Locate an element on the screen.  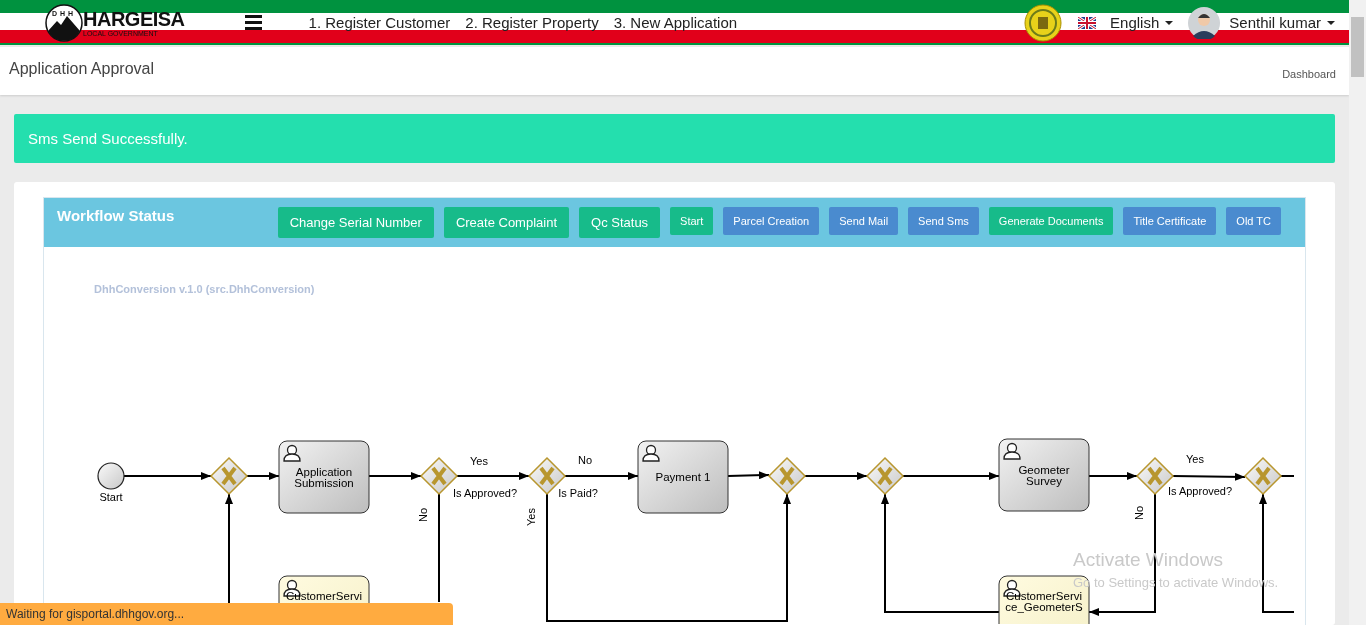
diagram-title: DhhConversion v.1.0 (src.DhhConversion) is located at coordinates (204, 289).